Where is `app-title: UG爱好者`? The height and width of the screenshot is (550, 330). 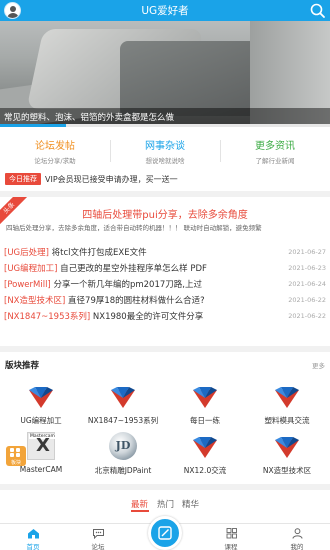 app-title: UG爱好者 is located at coordinates (165, 11).